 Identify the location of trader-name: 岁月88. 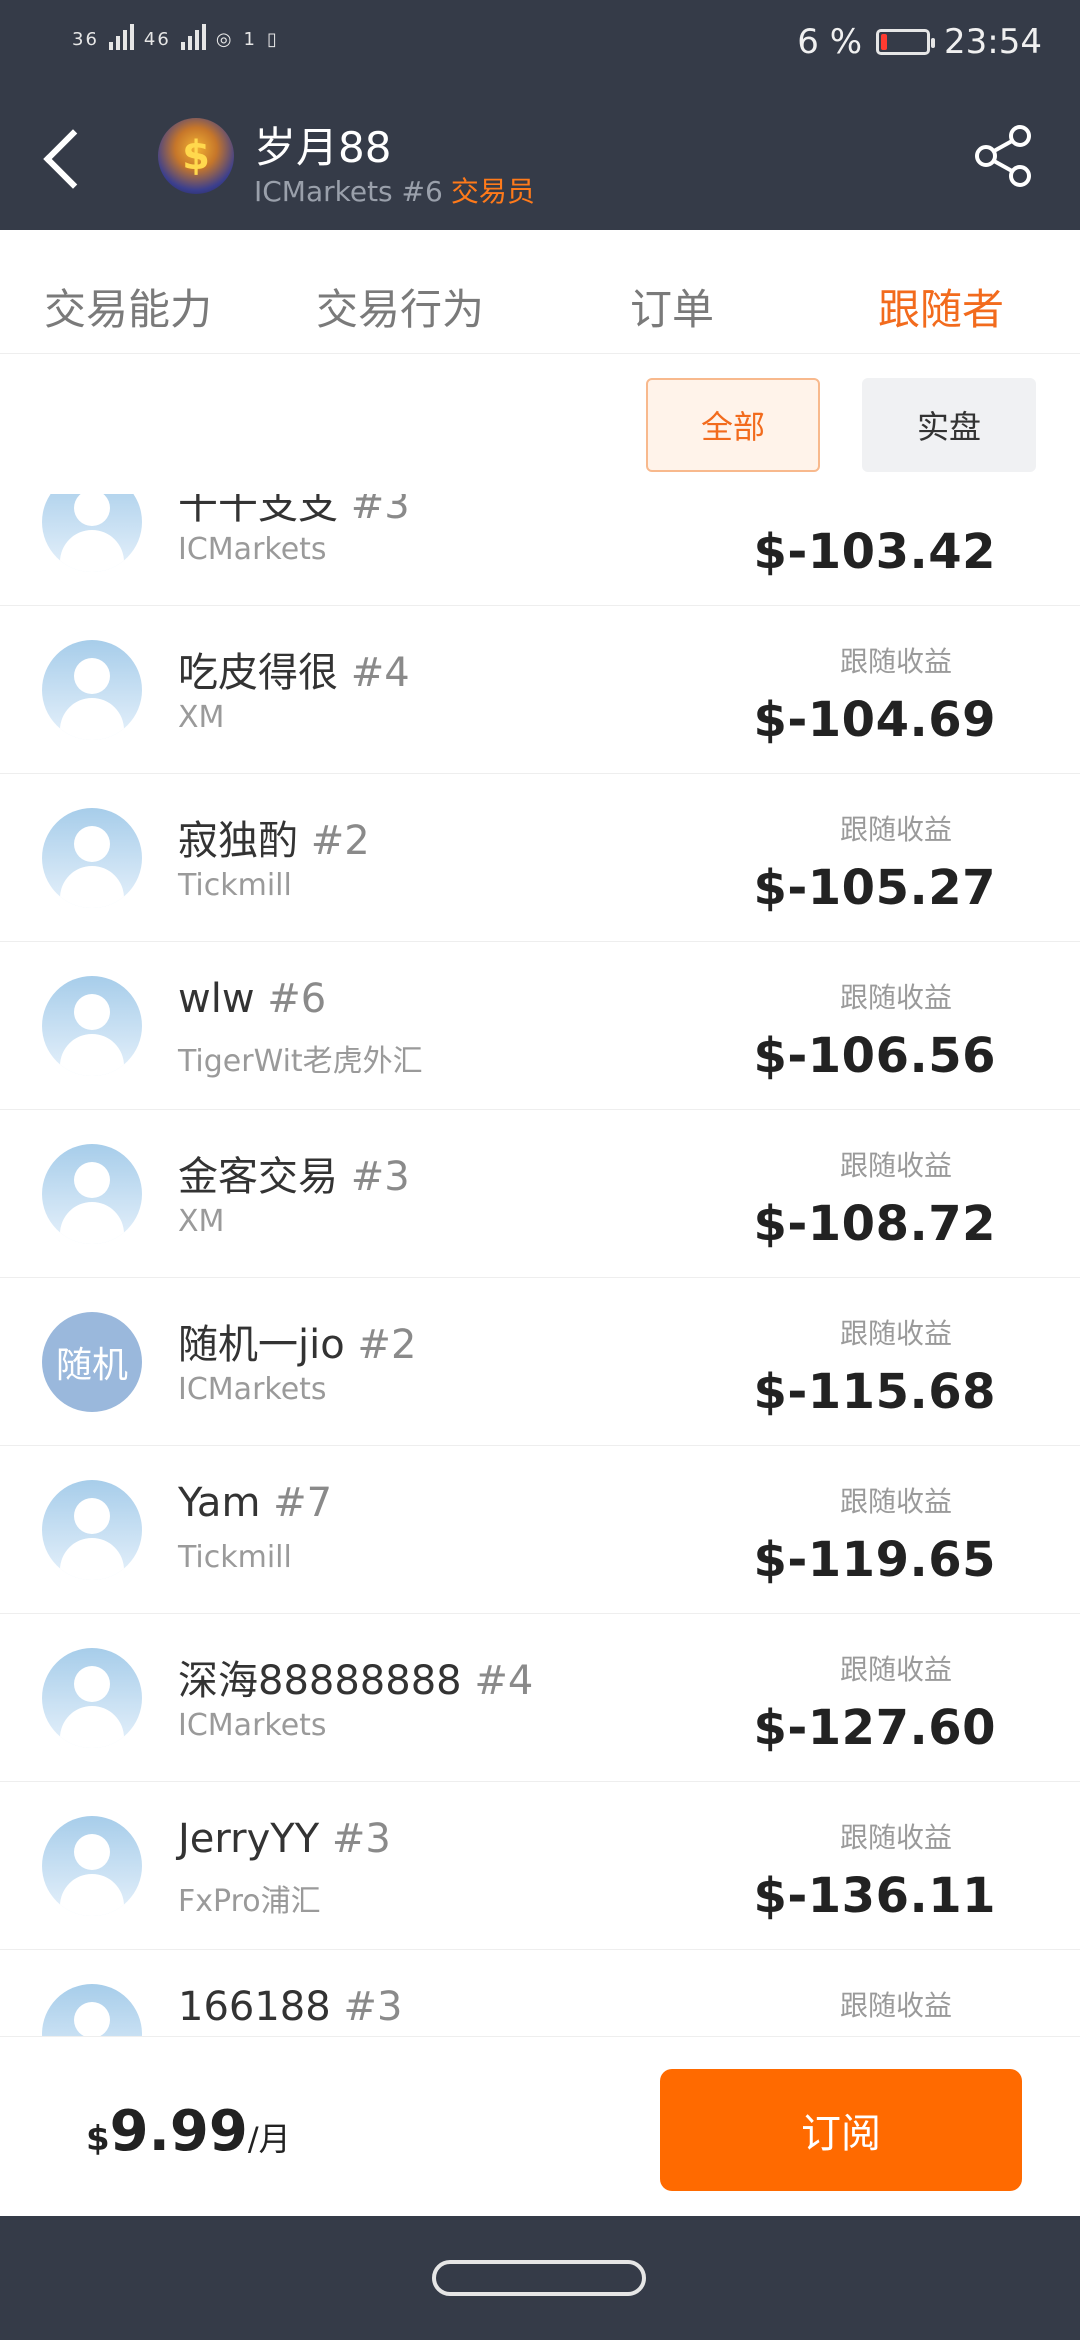
(323, 147).